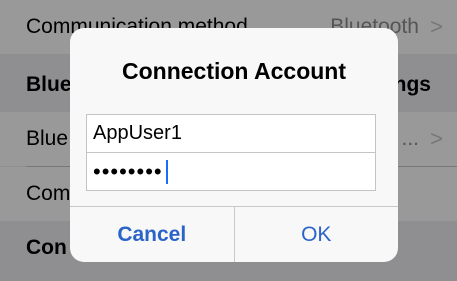  I want to click on username-value: AppUser1, so click(137, 133).